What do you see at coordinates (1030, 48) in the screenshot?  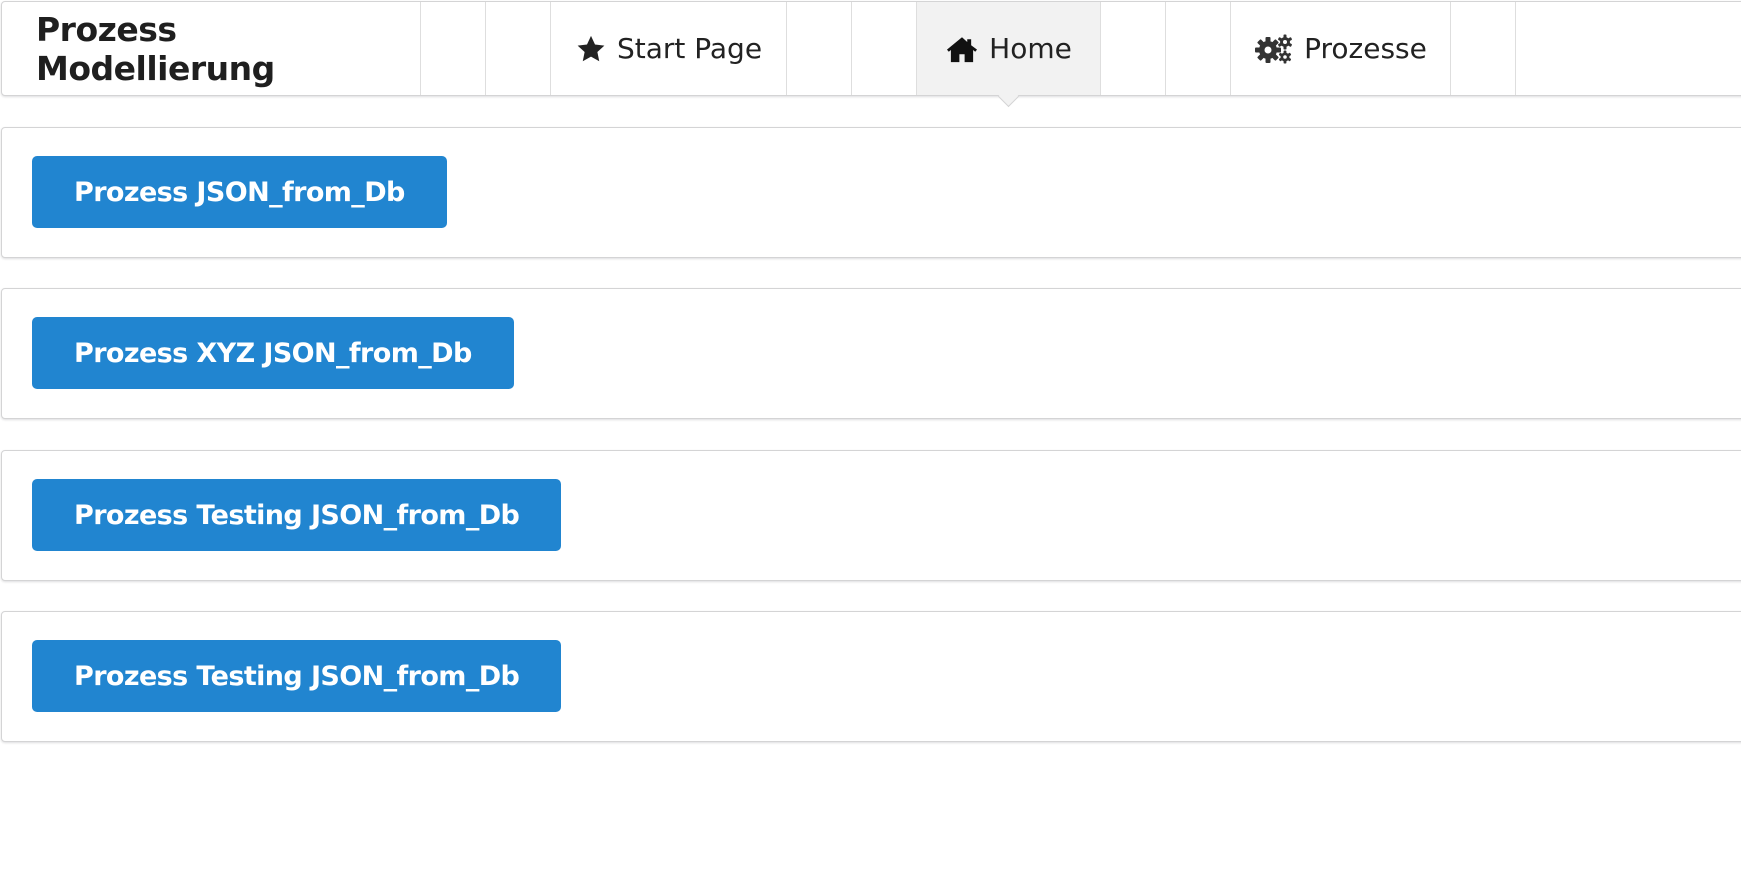 I see `nav-item-label: Home` at bounding box center [1030, 48].